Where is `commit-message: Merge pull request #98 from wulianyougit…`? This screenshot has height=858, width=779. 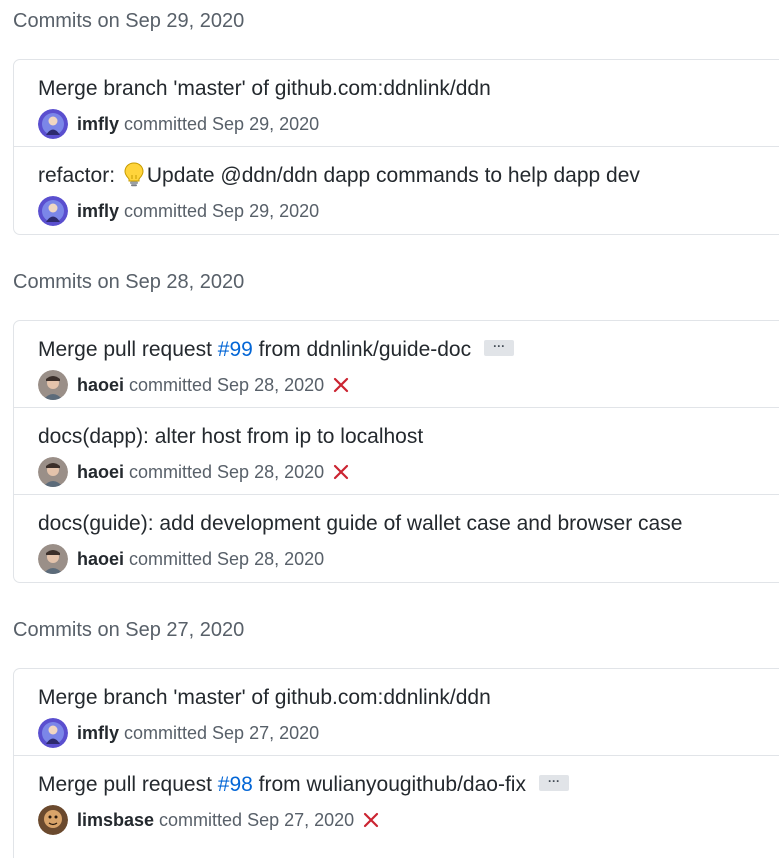 commit-message: Merge pull request #98 from wulianyougit… is located at coordinates (303, 785).